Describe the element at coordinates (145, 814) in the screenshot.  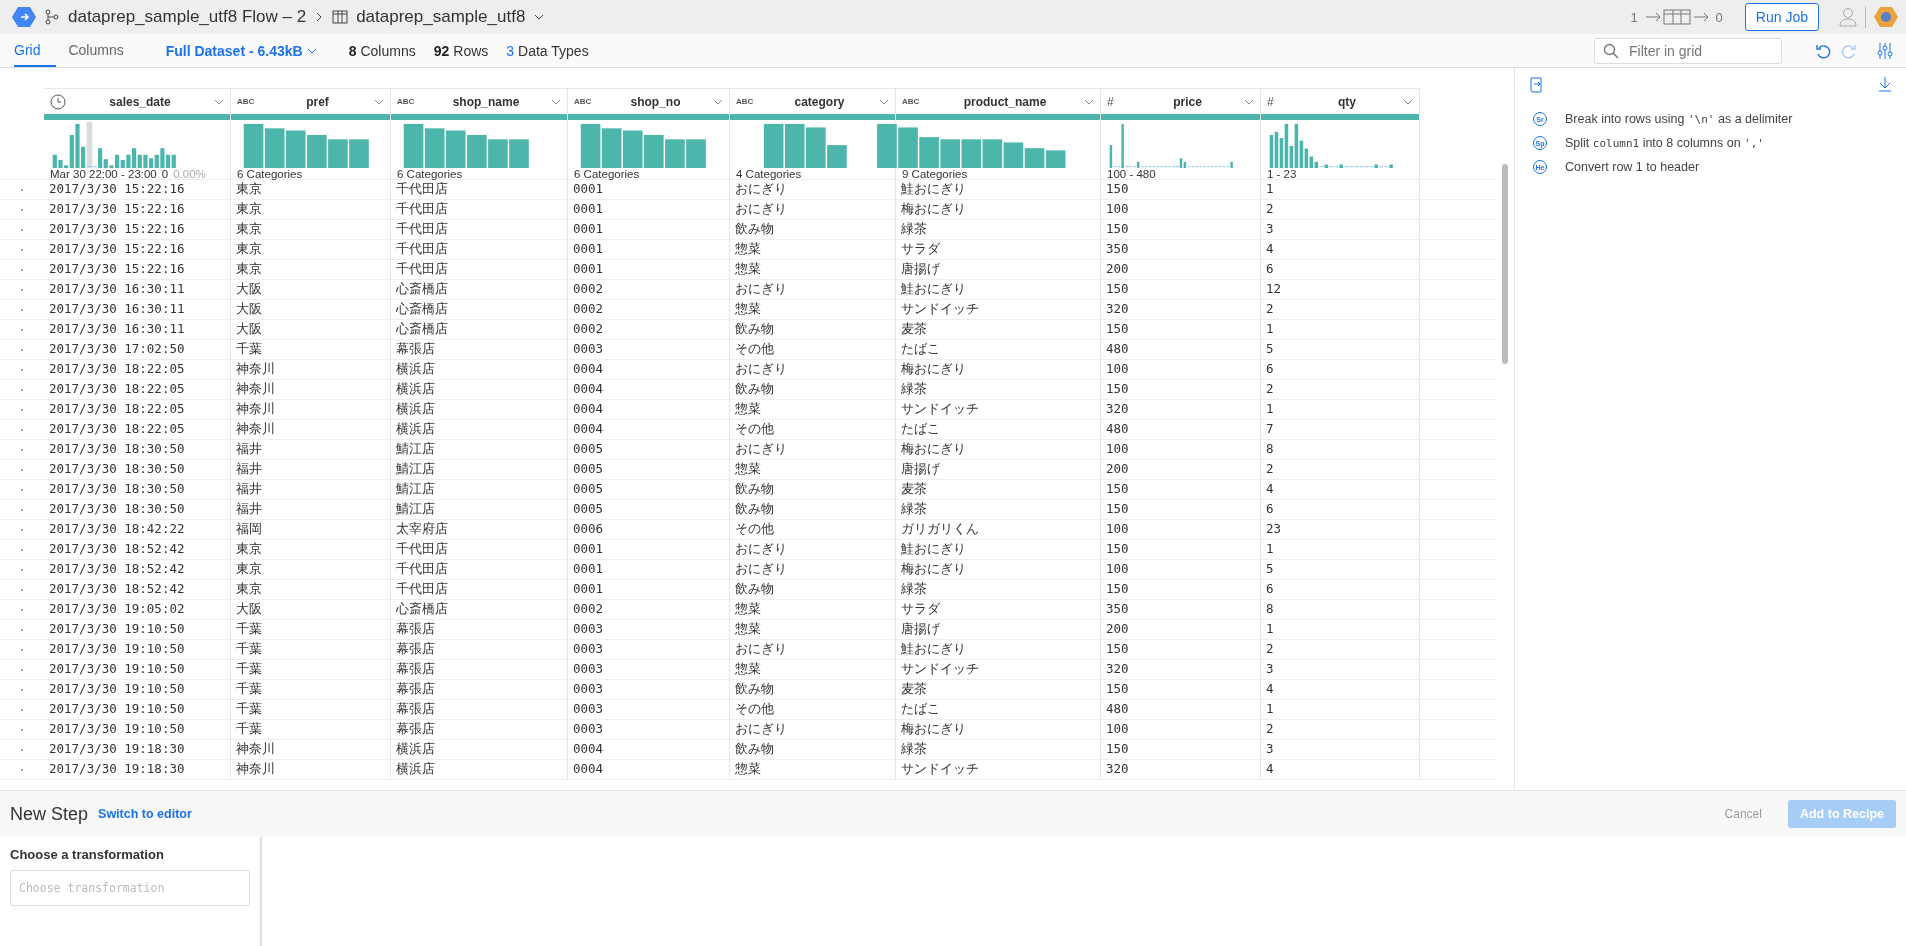
I see `switch-editor-link: Switch to editor` at that location.